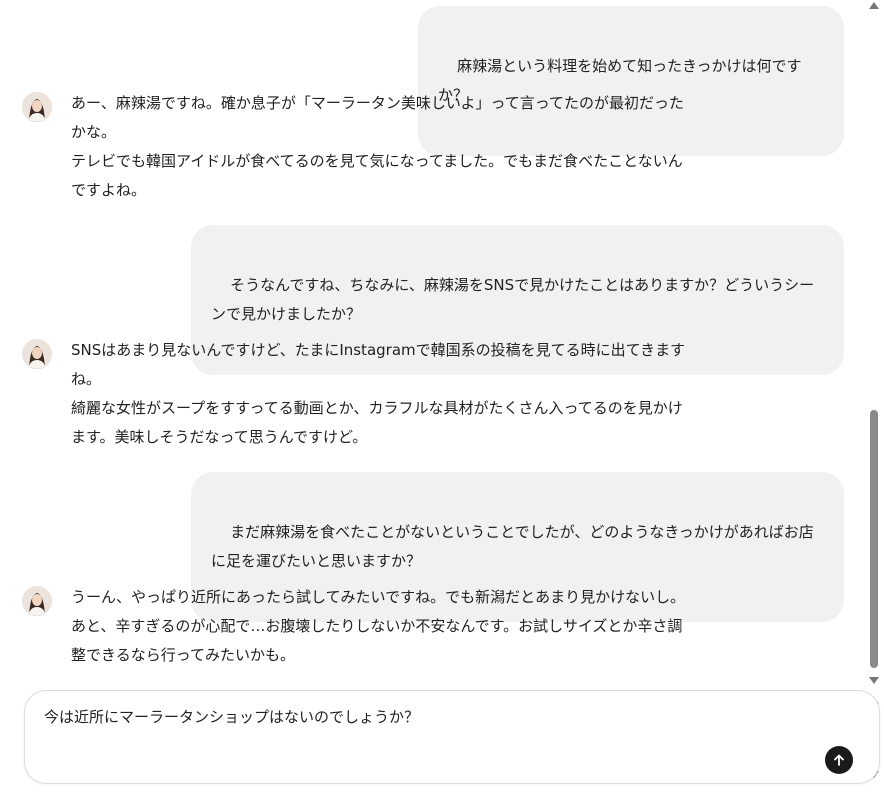 This screenshot has height=792, width=884. What do you see at coordinates (452, 737) in the screenshot?
I see `message-composer` at bounding box center [452, 737].